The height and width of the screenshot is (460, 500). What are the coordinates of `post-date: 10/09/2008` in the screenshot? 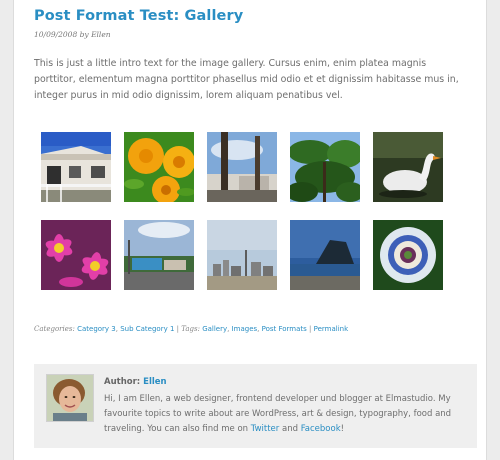 It's located at (56, 34).